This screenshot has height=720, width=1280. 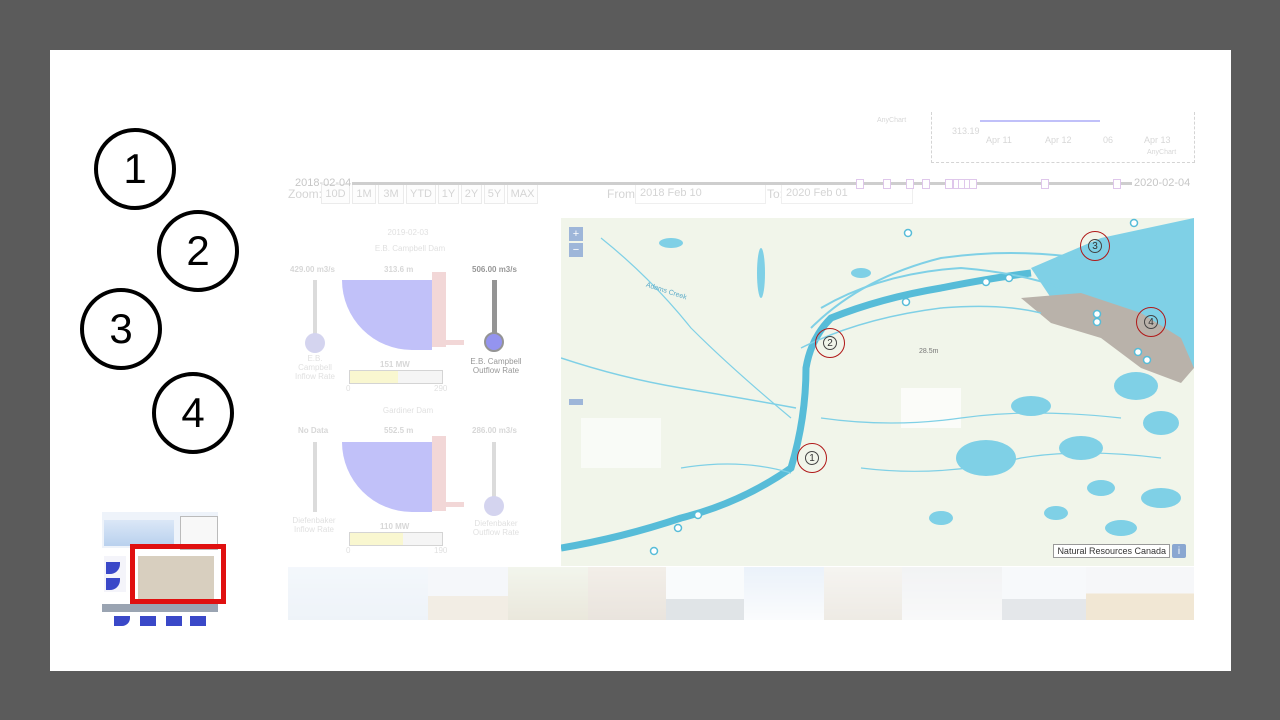 What do you see at coordinates (135, 169) in the screenshot?
I see `callout-1: 1` at bounding box center [135, 169].